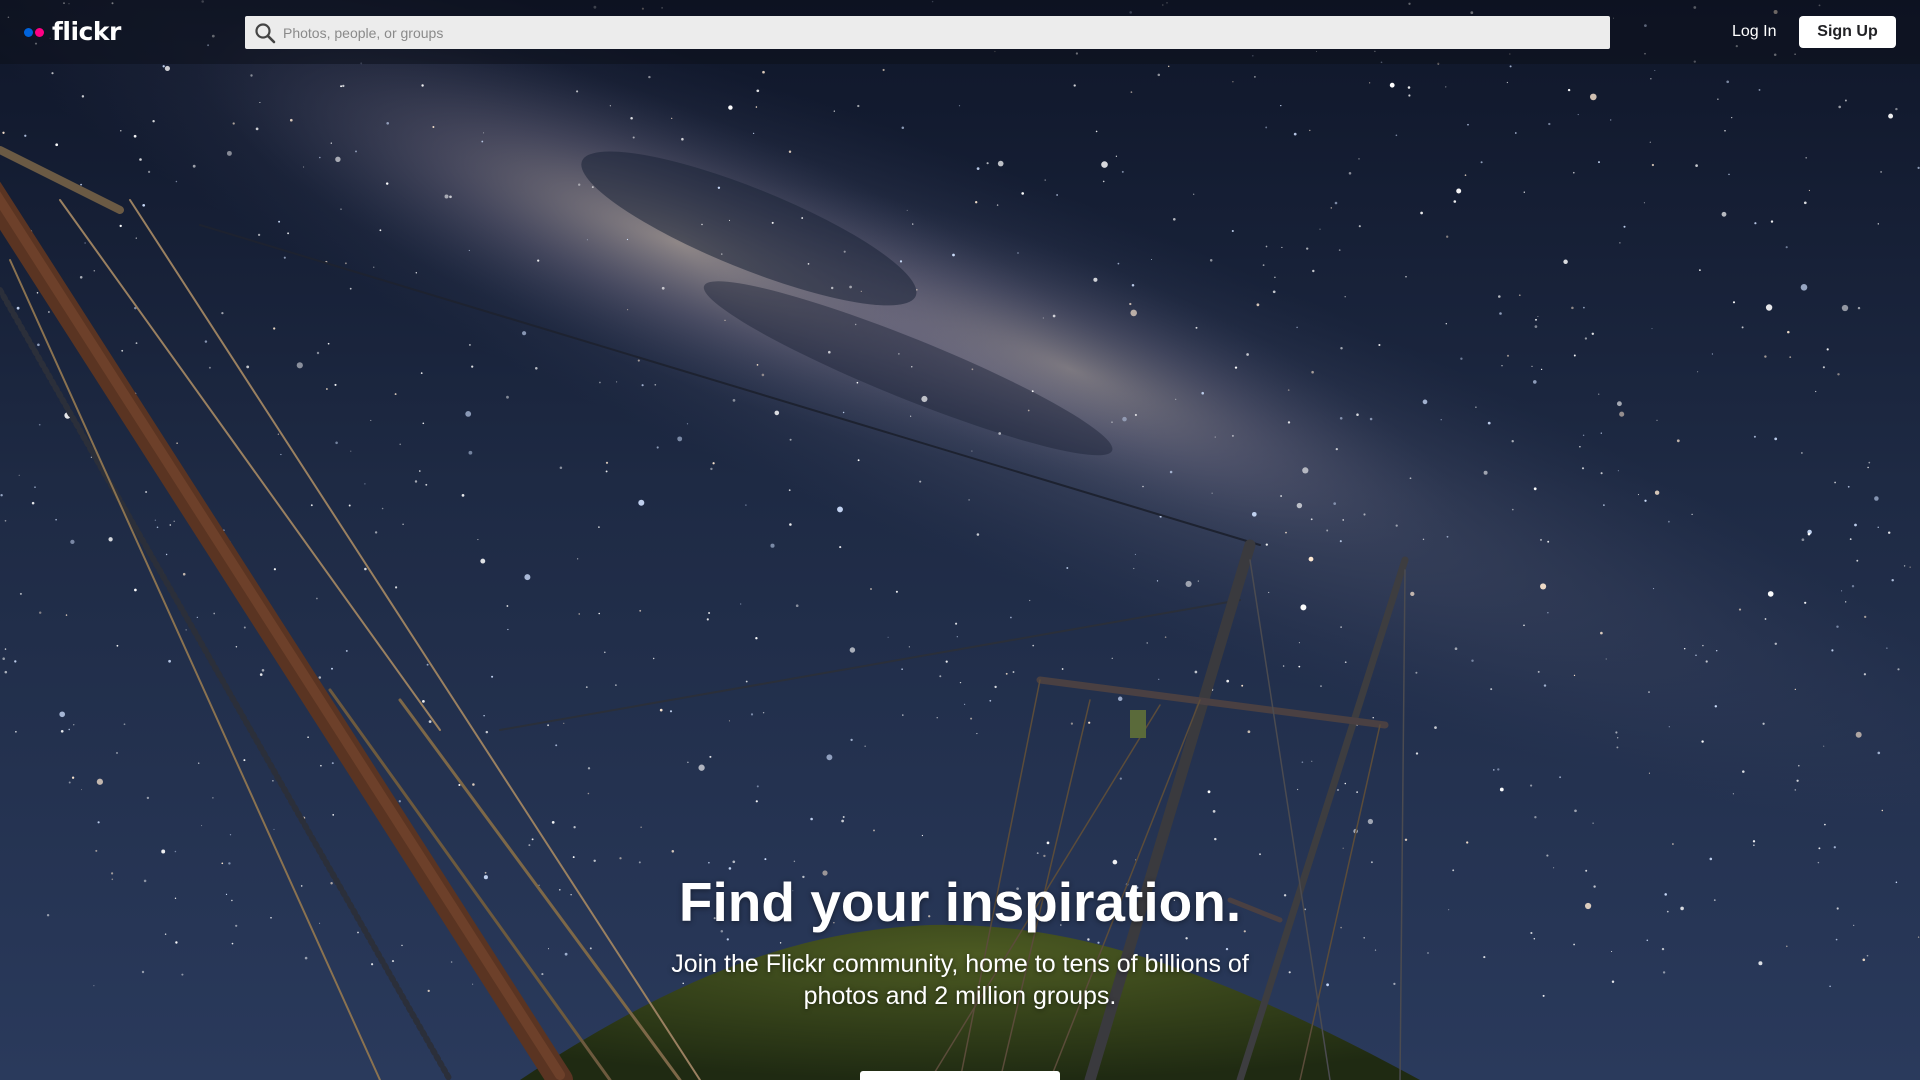 This screenshot has height=1080, width=1920. I want to click on search-input, so click(946, 32).